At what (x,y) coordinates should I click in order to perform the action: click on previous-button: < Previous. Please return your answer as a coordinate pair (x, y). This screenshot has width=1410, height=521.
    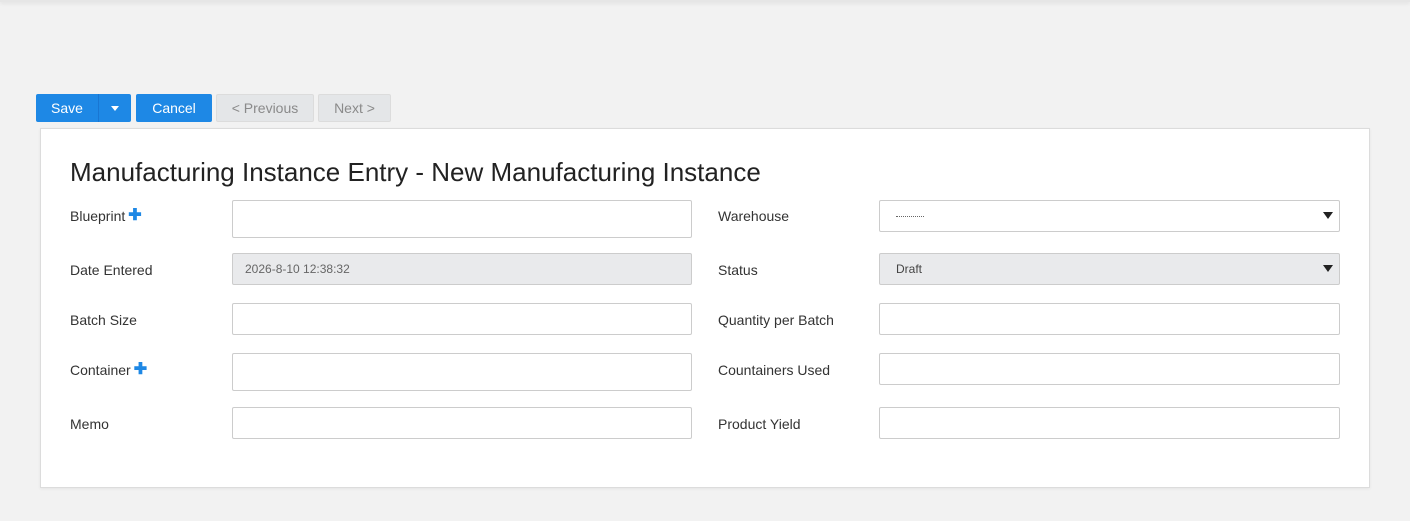
    Looking at the image, I should click on (265, 108).